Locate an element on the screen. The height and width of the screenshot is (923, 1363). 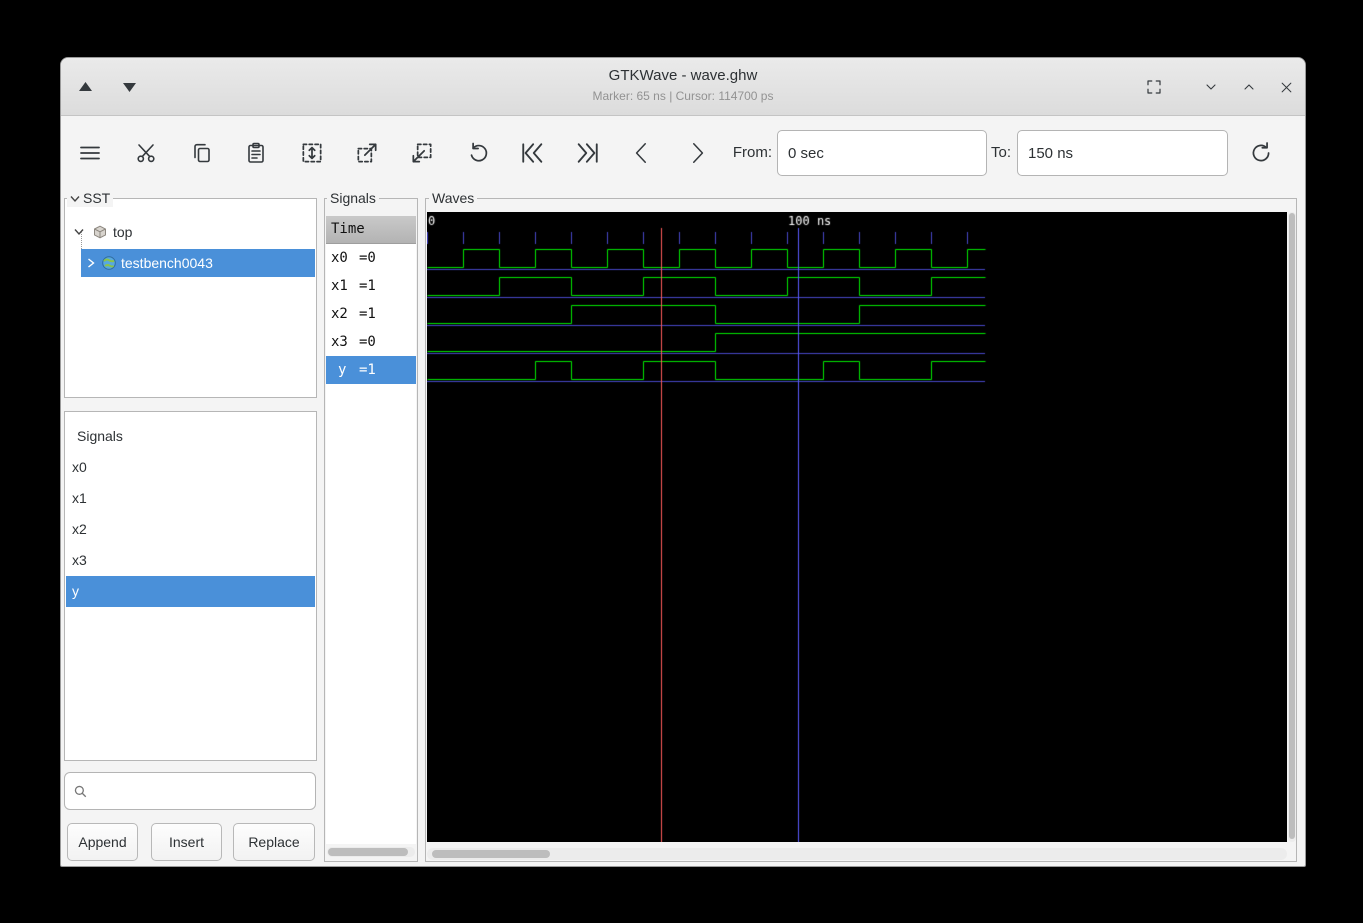
paste-button is located at coordinates (256, 153).